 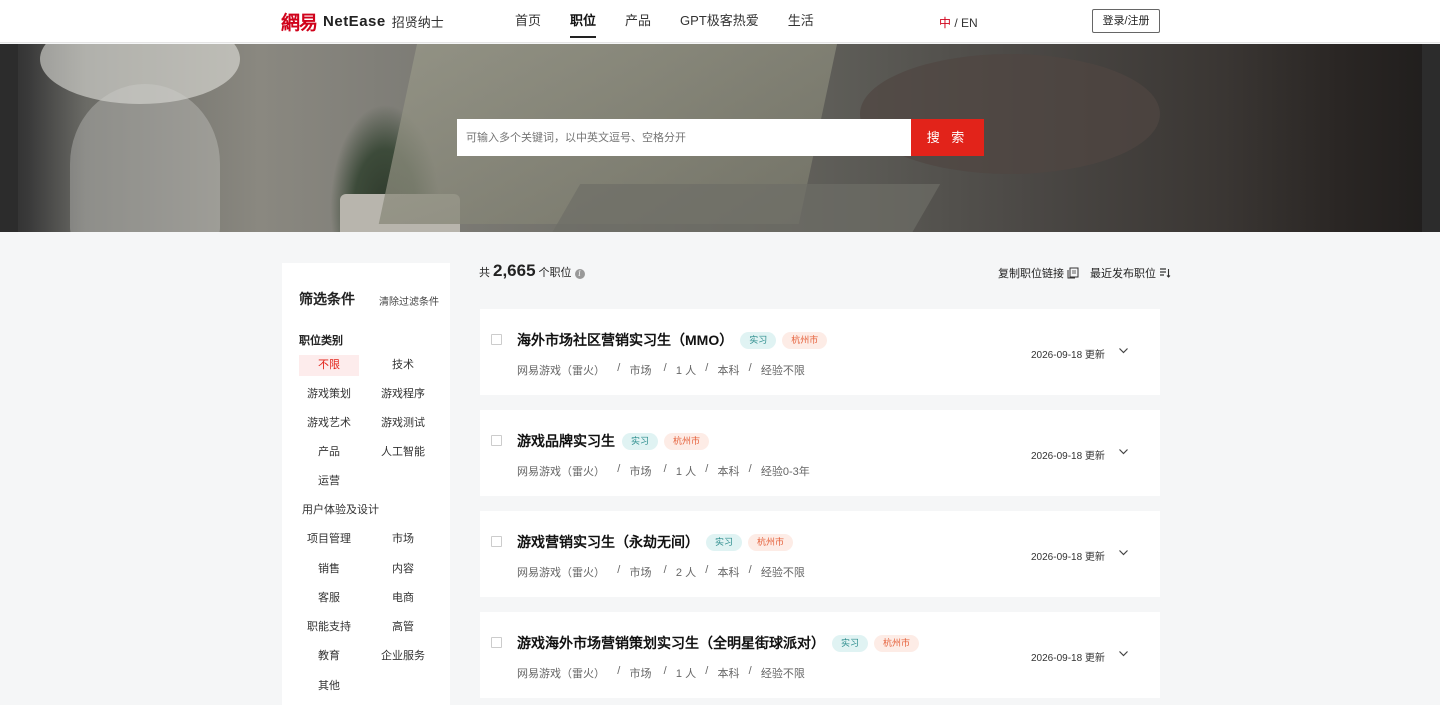 What do you see at coordinates (329, 481) in the screenshot?
I see `category-operations: 运营` at bounding box center [329, 481].